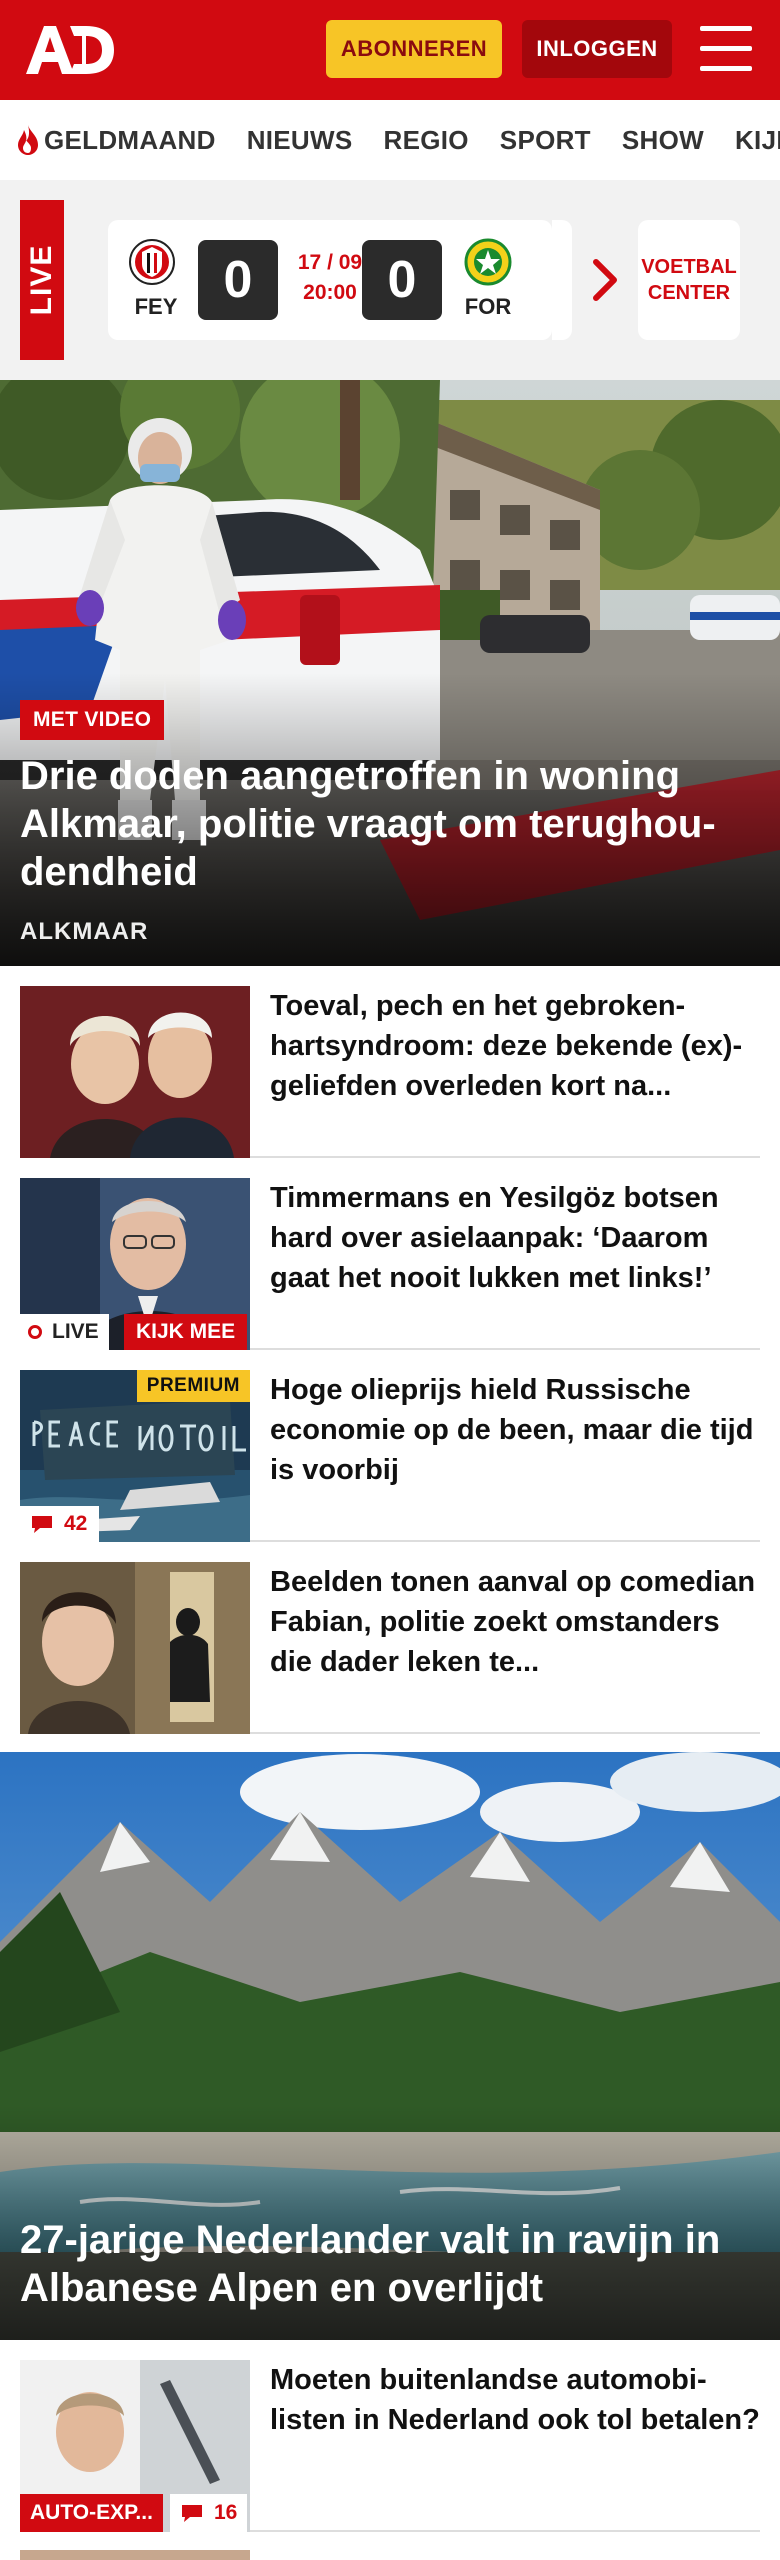 The height and width of the screenshot is (2560, 780). Describe the element at coordinates (152, 262) in the screenshot. I see `feyenoord-badge-icon` at that location.